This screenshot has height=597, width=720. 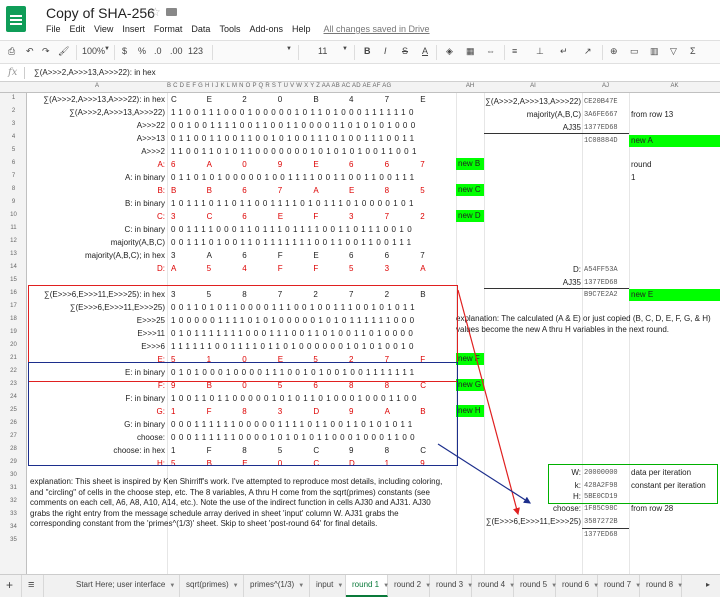 What do you see at coordinates (171, 12) in the screenshot?
I see `folder-icon` at bounding box center [171, 12].